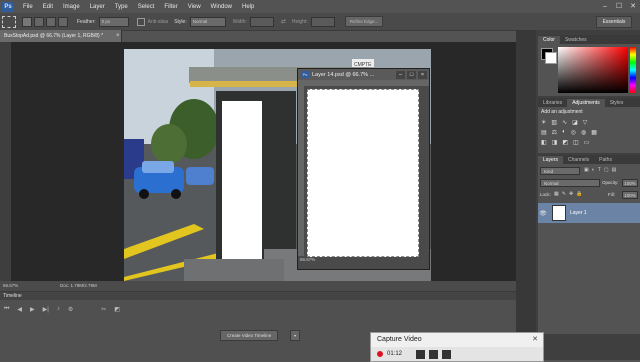  I want to click on antialias-checkbox, so click(140, 21).